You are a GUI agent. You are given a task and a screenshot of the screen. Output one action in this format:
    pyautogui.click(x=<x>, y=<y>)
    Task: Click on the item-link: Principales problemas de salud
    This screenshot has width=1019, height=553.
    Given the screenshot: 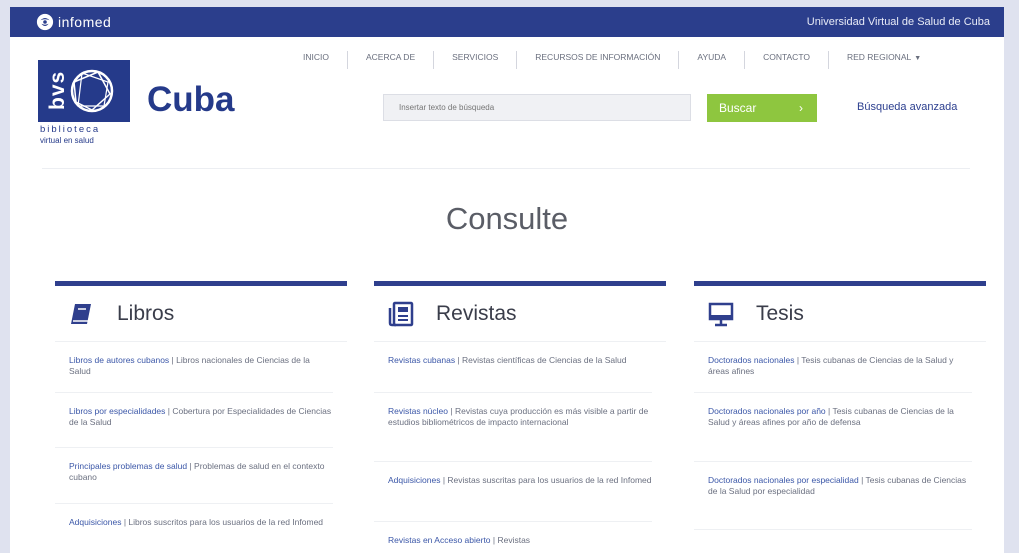 What is the action you would take?
    pyautogui.click(x=128, y=466)
    